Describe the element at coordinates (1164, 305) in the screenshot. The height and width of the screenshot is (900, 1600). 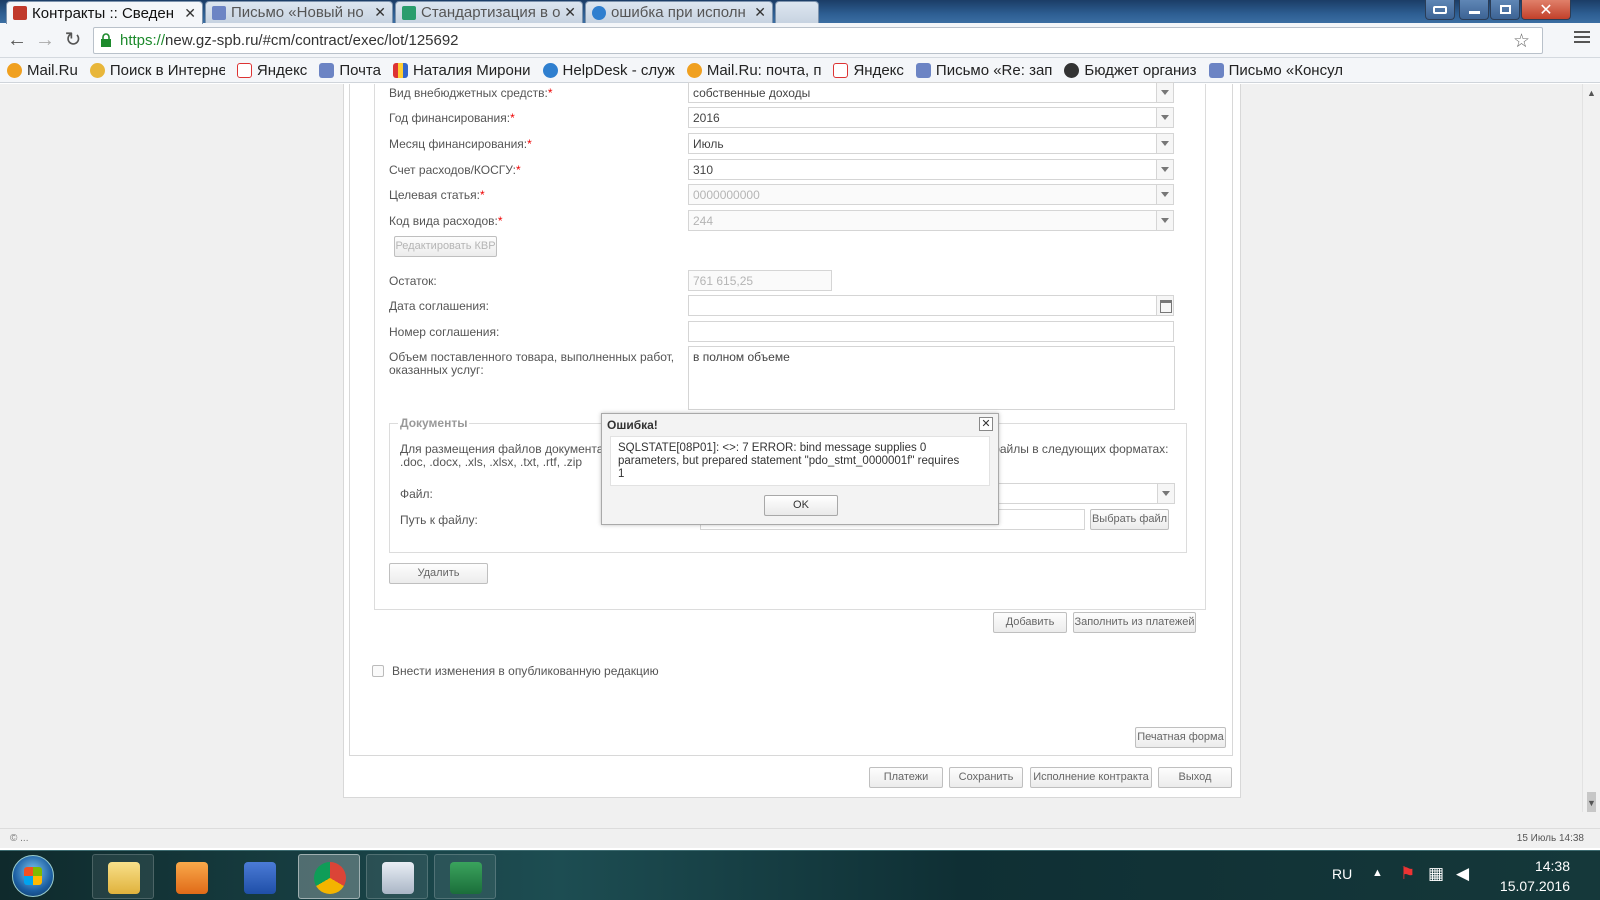
I see `calendar-icon` at that location.